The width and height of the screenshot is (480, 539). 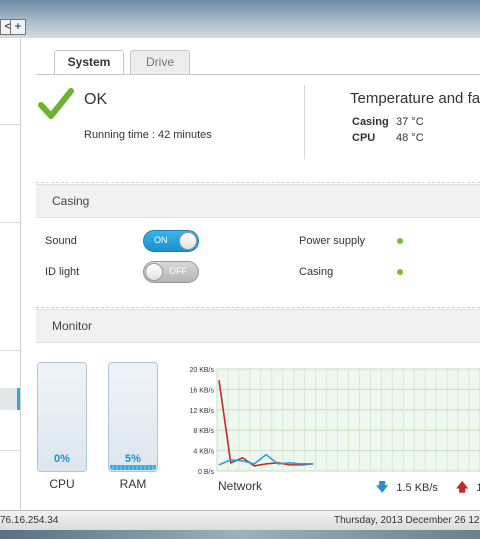 I want to click on cpu-label: CPU, so click(x=62, y=484).